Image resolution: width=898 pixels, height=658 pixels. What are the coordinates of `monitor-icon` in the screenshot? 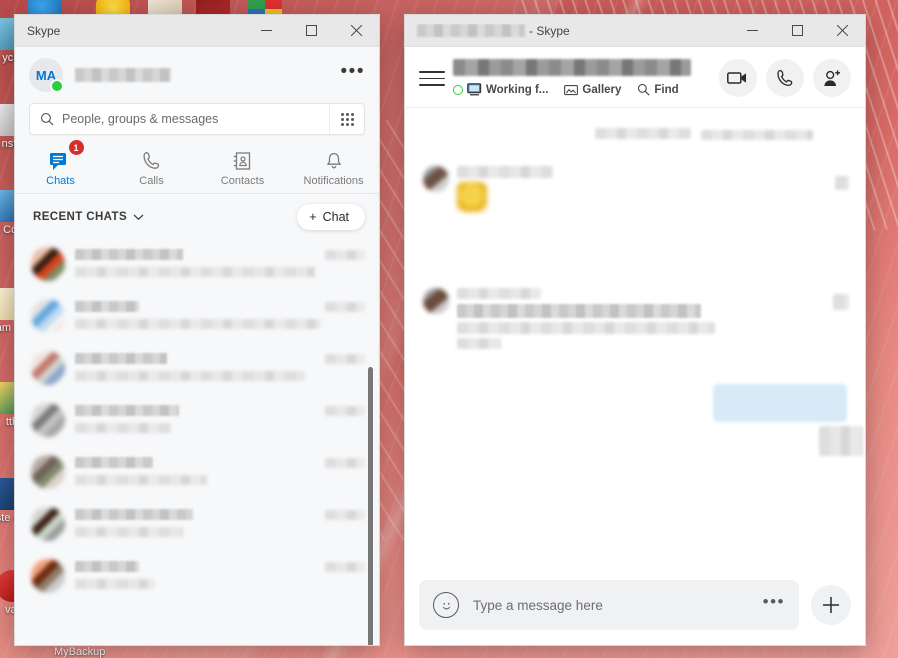 It's located at (474, 89).